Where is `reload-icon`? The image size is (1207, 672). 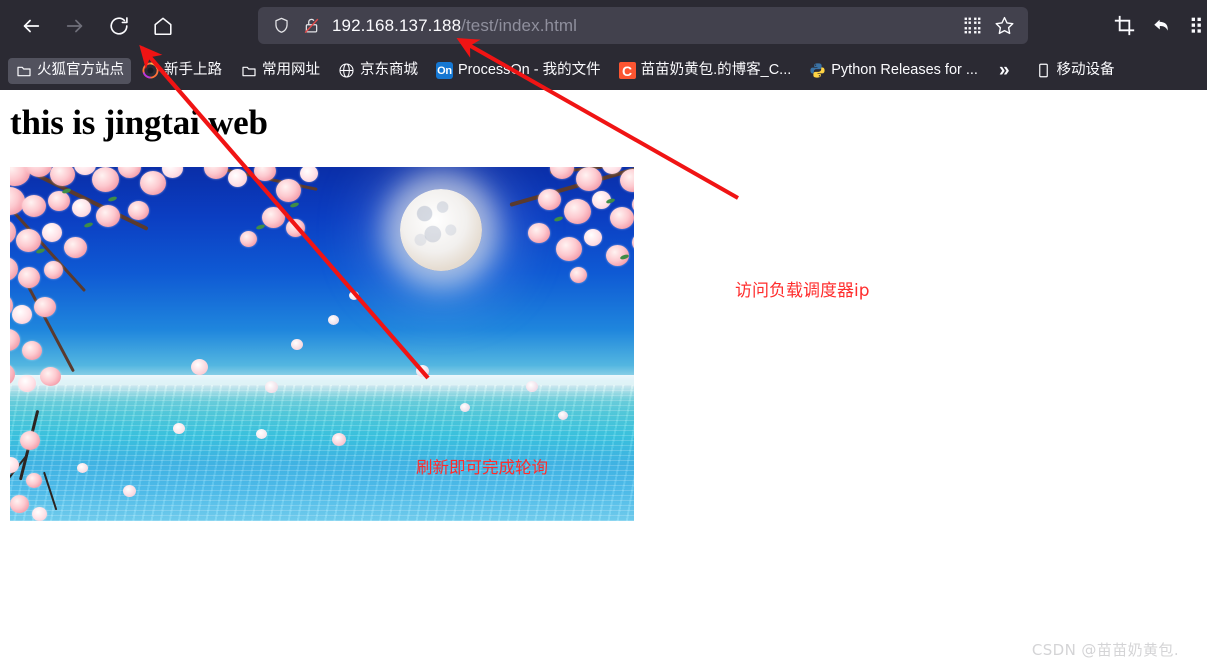 reload-icon is located at coordinates (119, 26).